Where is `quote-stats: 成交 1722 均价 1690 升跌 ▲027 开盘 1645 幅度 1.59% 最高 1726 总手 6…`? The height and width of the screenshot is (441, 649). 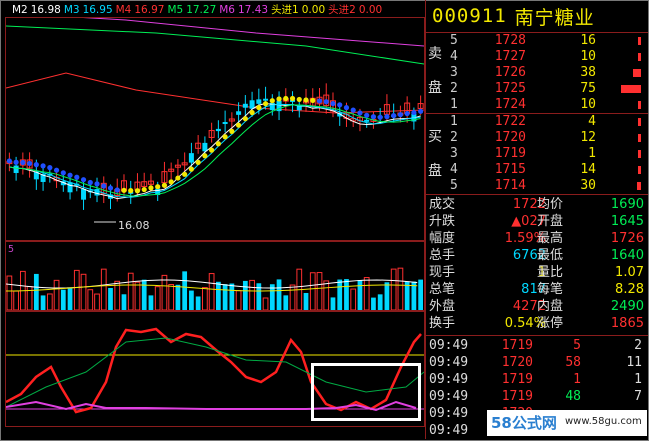 quote-stats: 成交 1722 均价 1690 升跌 ▲027 开盘 1645 幅度 1.59% 最高 1726 总手 6… is located at coordinates (537, 265).